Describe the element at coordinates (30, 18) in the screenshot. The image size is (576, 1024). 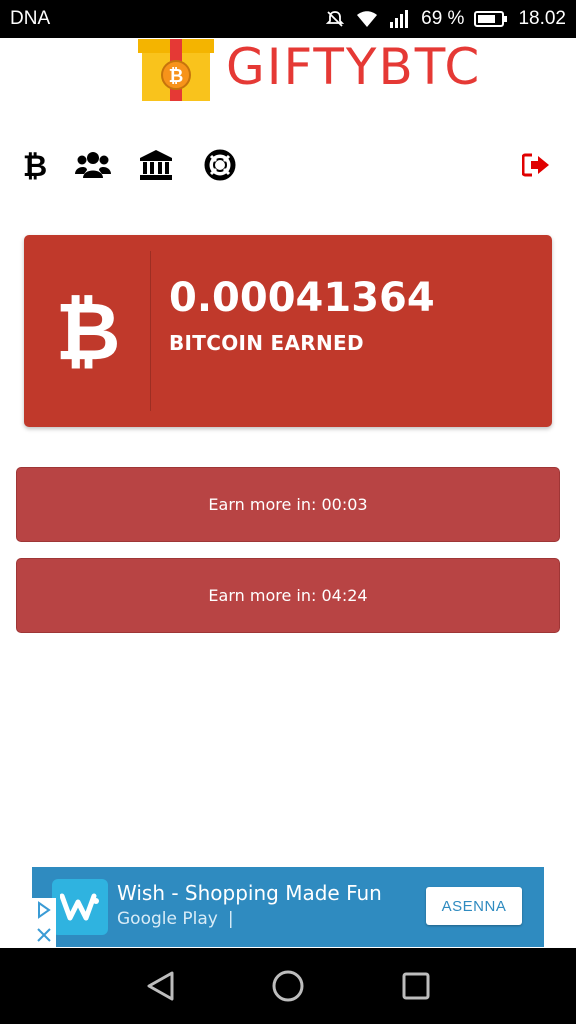
I see `carrier-name: DNA` at that location.